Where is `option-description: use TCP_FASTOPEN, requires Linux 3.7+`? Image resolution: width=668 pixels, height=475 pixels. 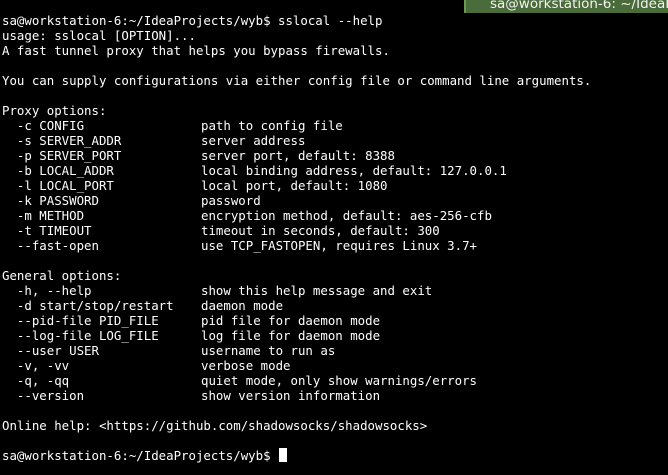
option-description: use TCP_FASTOPEN, requires Linux 3.7+ is located at coordinates (339, 245).